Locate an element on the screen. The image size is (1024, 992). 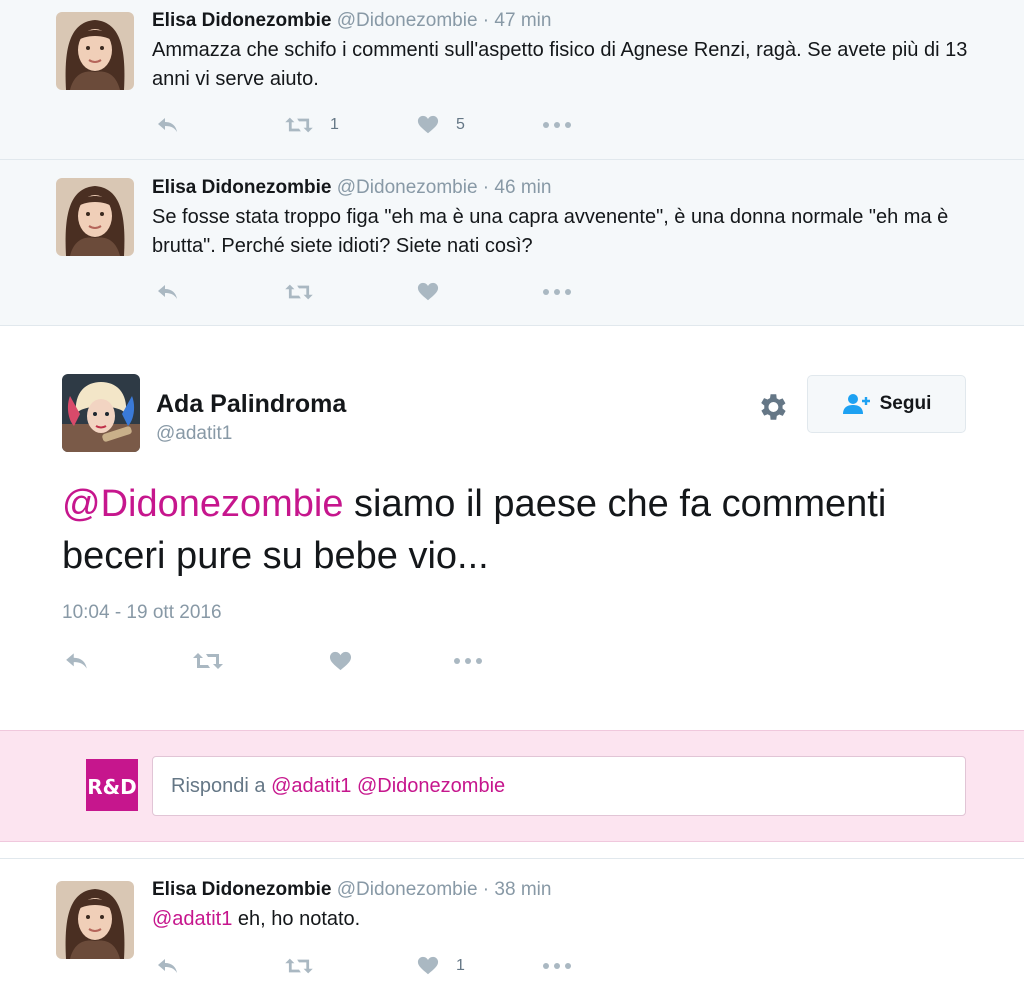
avatar-logo-text: R&D is located at coordinates (111, 787).